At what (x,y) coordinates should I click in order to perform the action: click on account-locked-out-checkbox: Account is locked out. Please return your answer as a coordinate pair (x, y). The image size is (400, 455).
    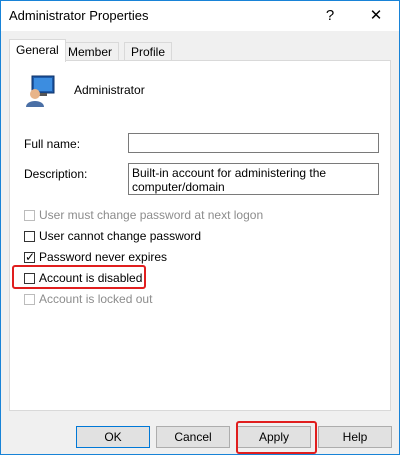
    Looking at the image, I should click on (88, 299).